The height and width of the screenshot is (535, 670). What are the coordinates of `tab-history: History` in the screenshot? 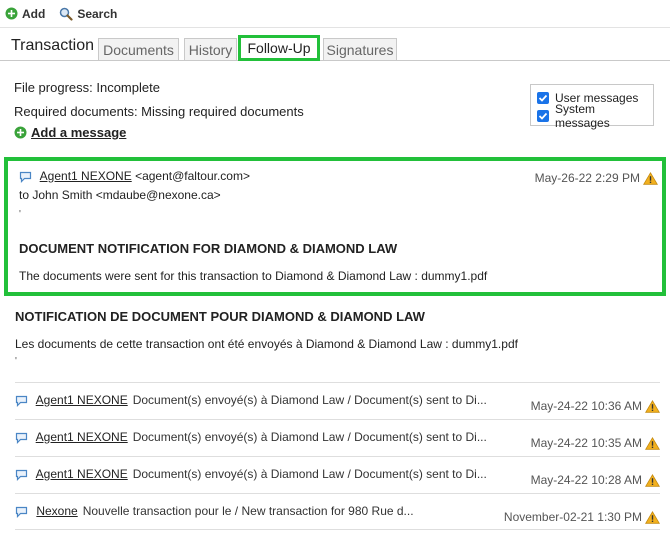 It's located at (210, 49).